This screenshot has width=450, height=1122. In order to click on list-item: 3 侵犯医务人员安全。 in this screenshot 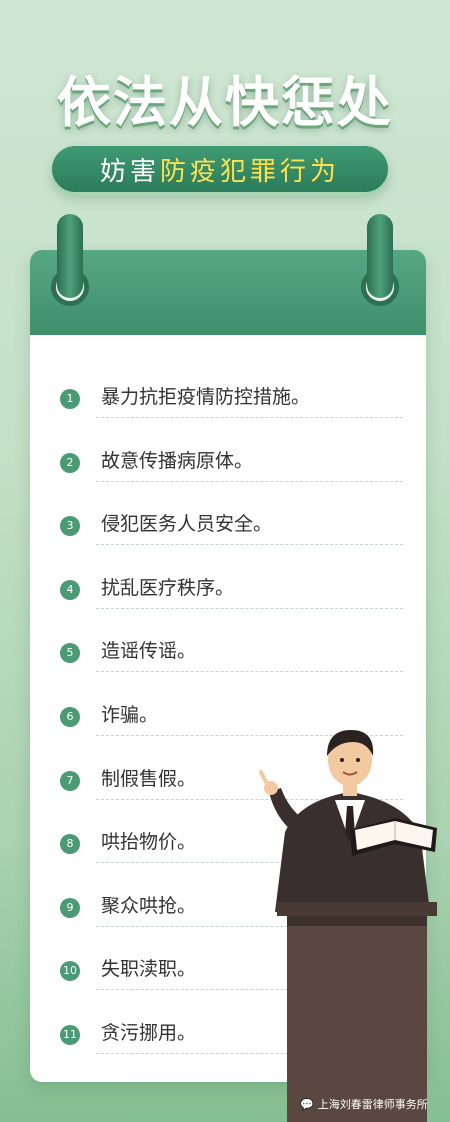, I will do `click(230, 525)`.